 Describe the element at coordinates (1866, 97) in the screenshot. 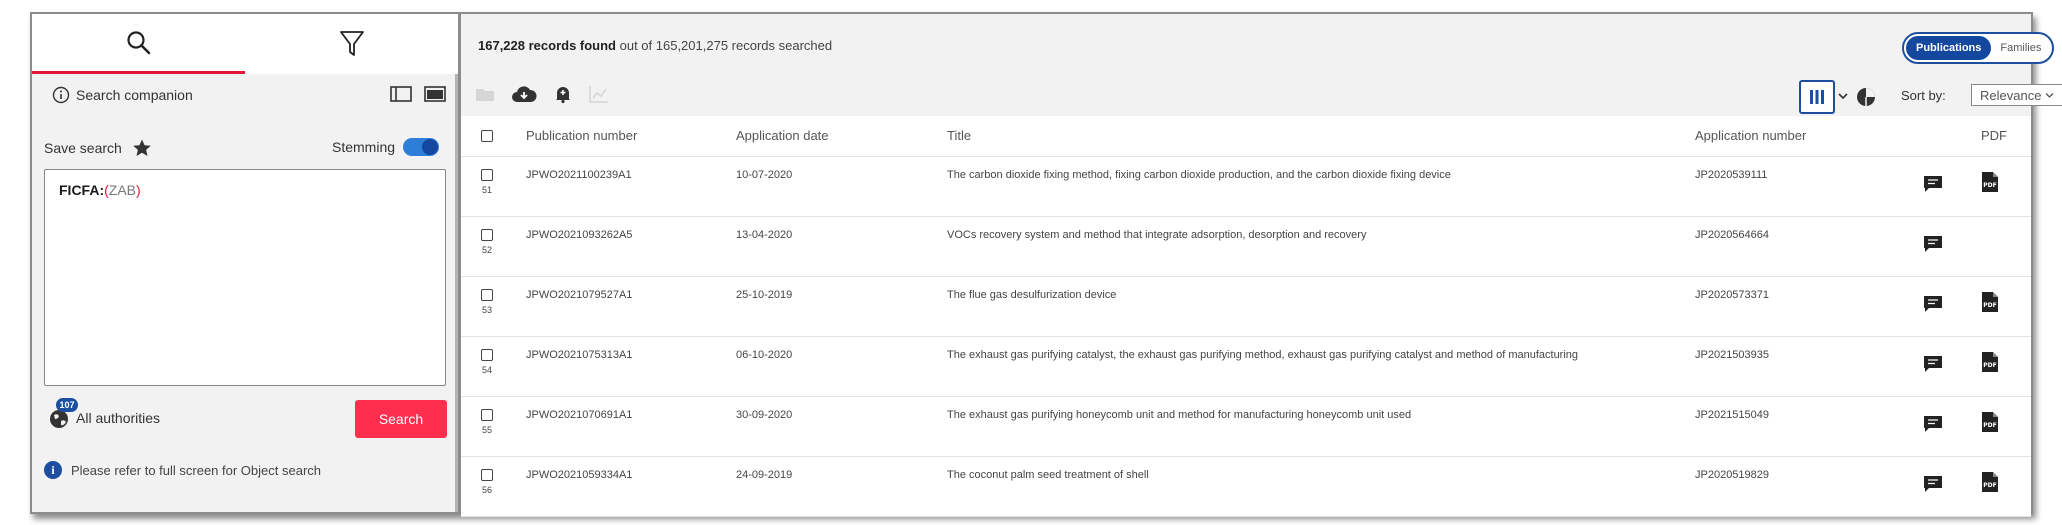

I see `pie-chart-icon` at that location.